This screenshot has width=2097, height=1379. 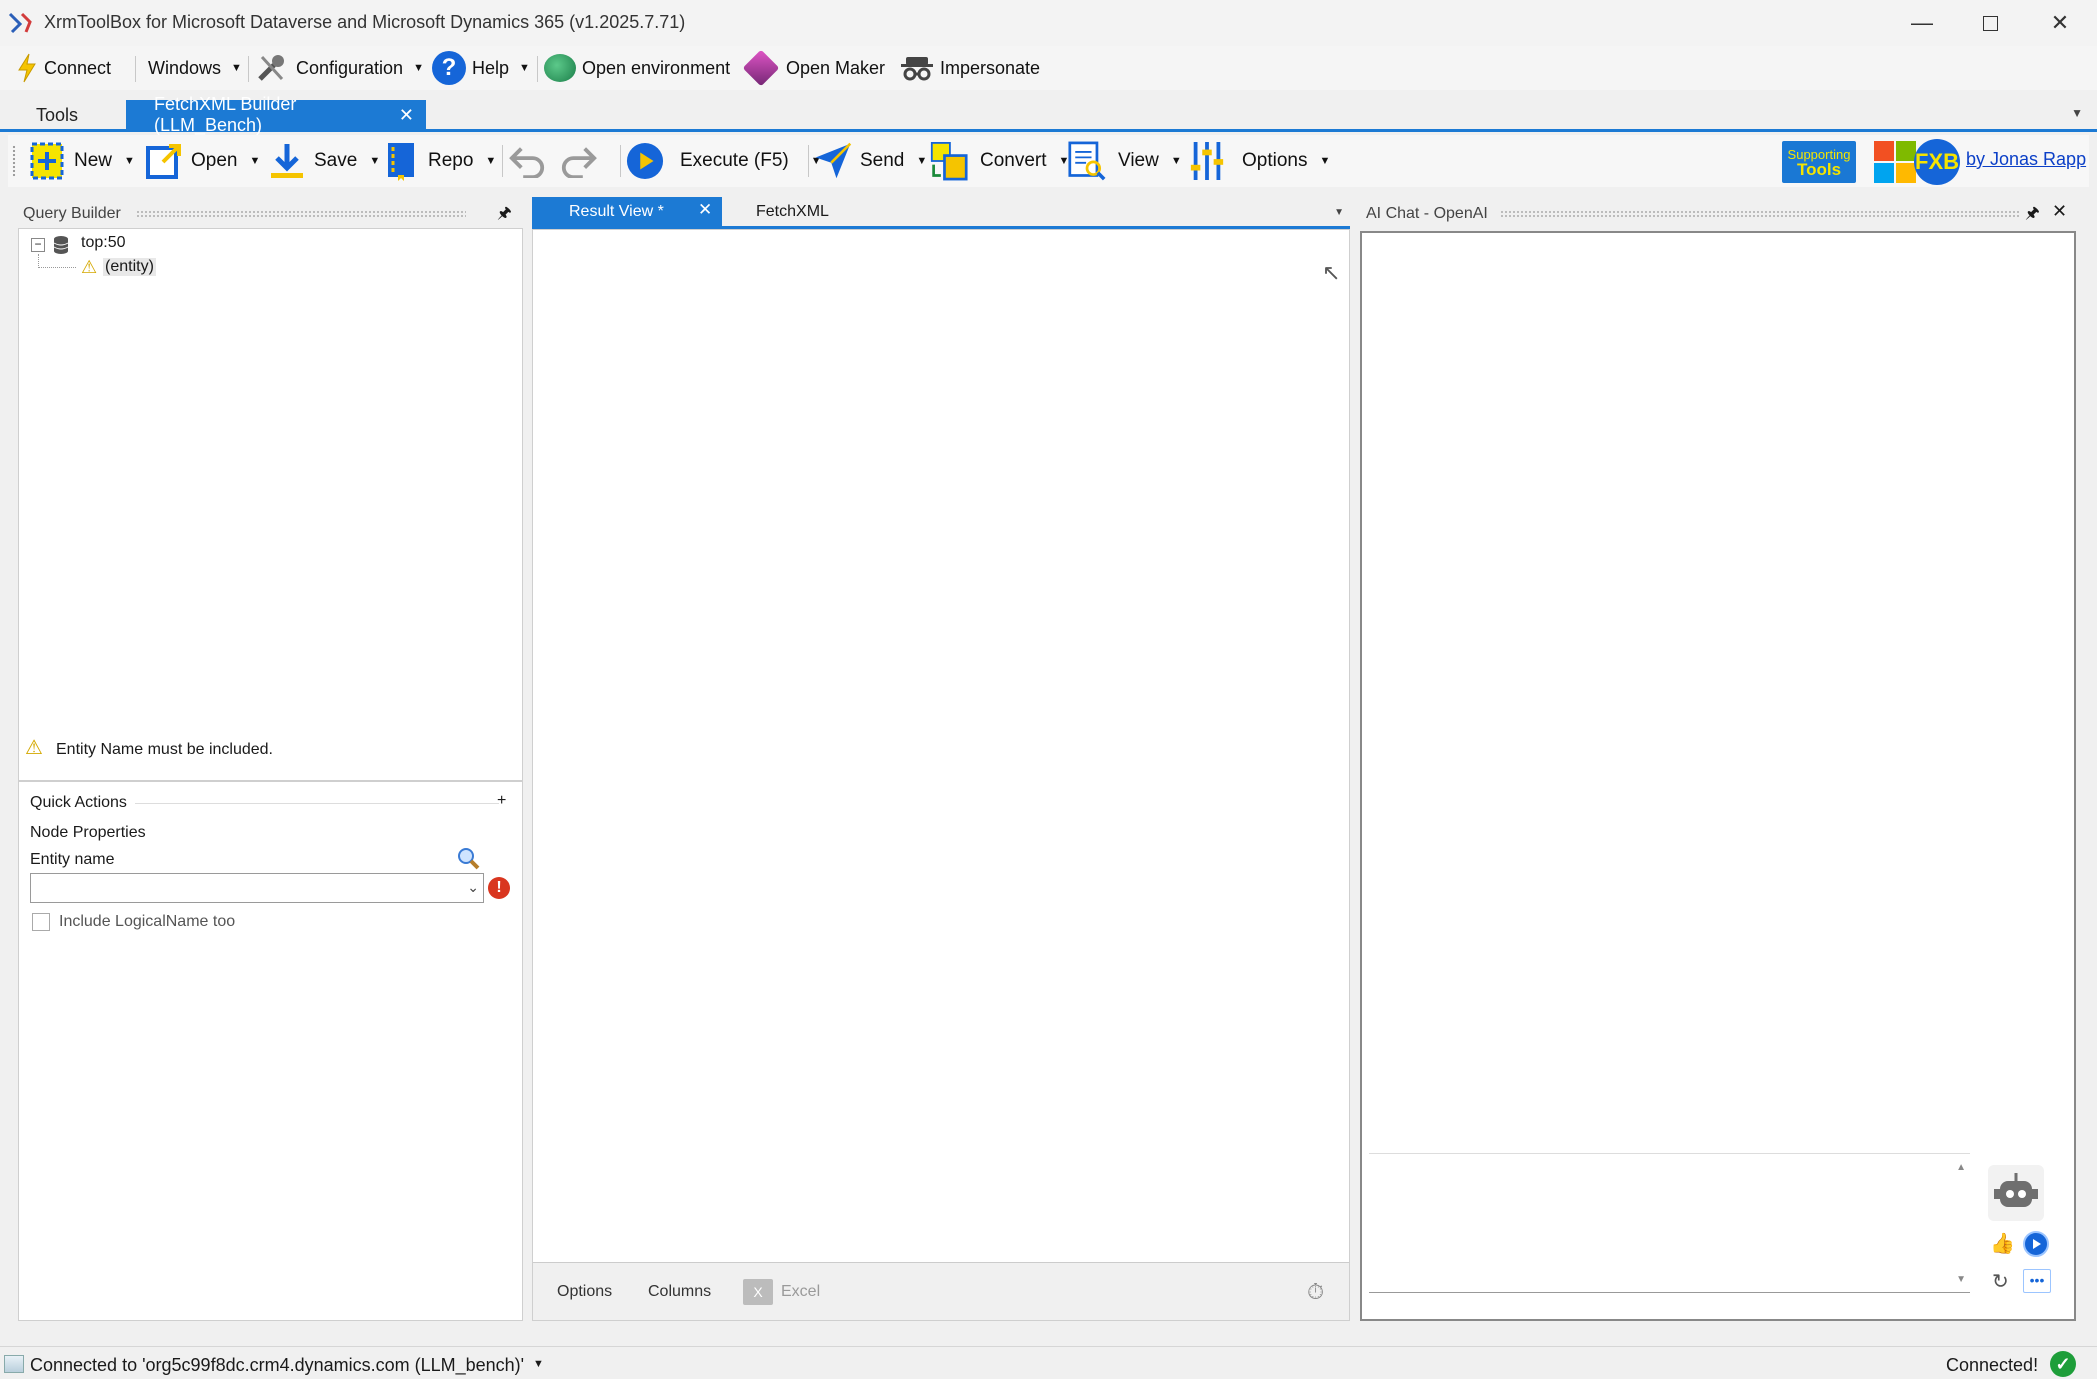 What do you see at coordinates (473, 887) in the screenshot?
I see `chevron-down-icon: ⌄` at bounding box center [473, 887].